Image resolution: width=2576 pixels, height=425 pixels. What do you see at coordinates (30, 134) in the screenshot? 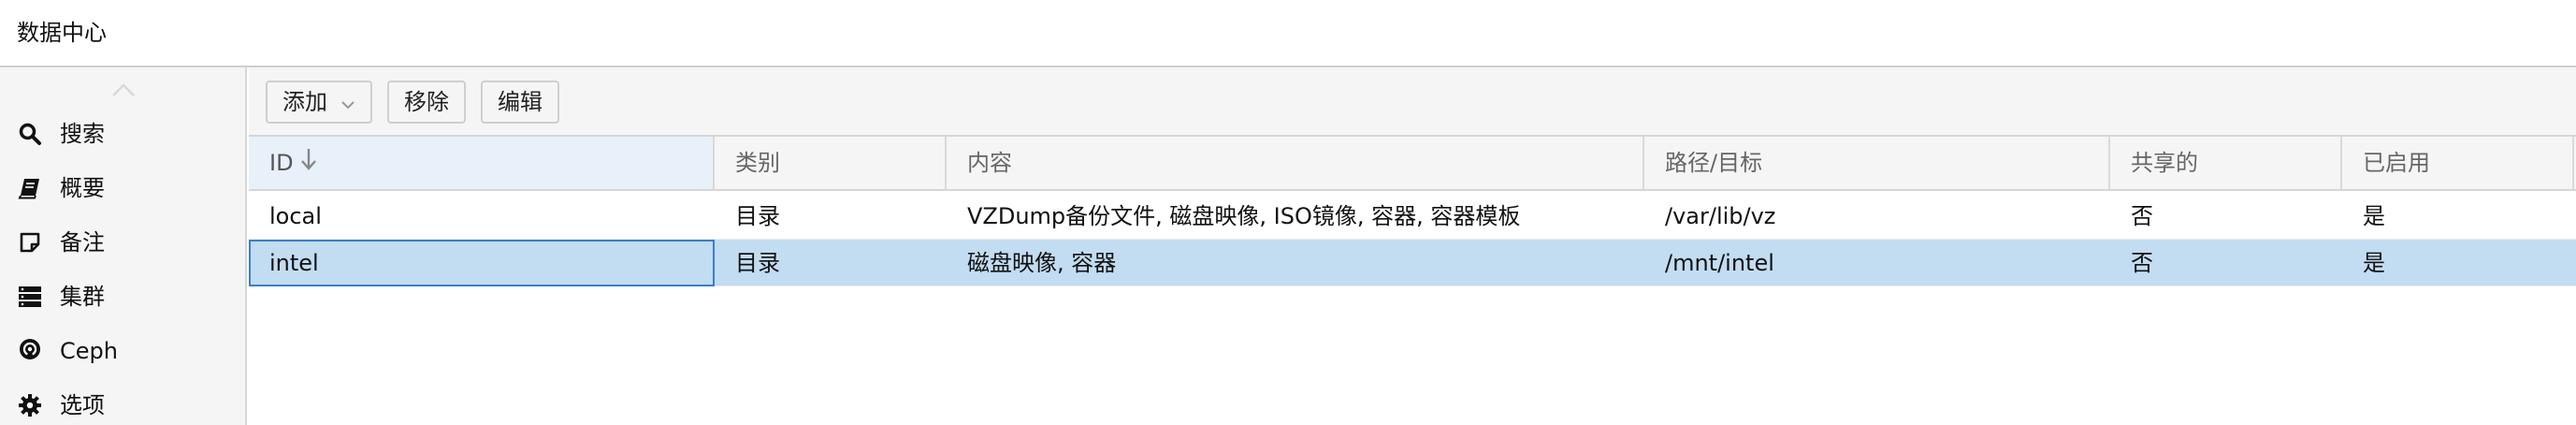
I see `search-icon` at bounding box center [30, 134].